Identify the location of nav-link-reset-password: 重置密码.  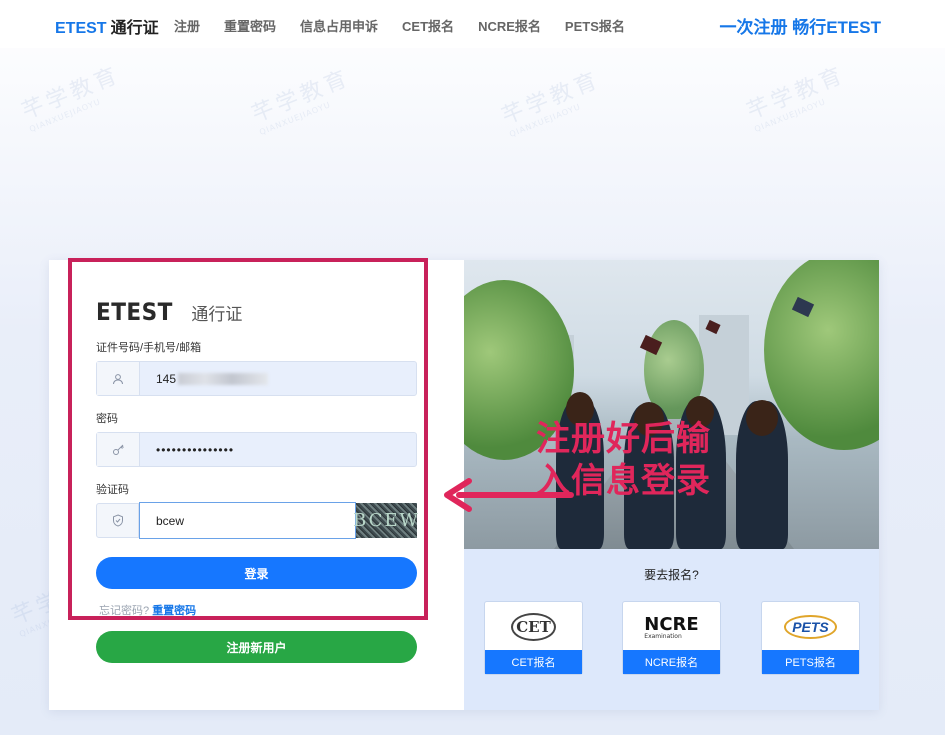
(250, 25).